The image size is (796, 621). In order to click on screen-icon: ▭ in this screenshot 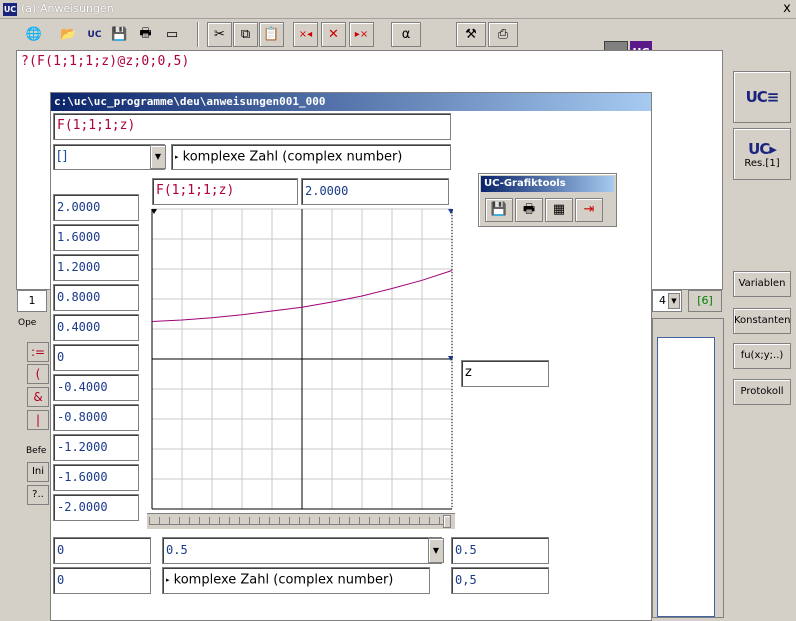, I will do `click(172, 34)`.